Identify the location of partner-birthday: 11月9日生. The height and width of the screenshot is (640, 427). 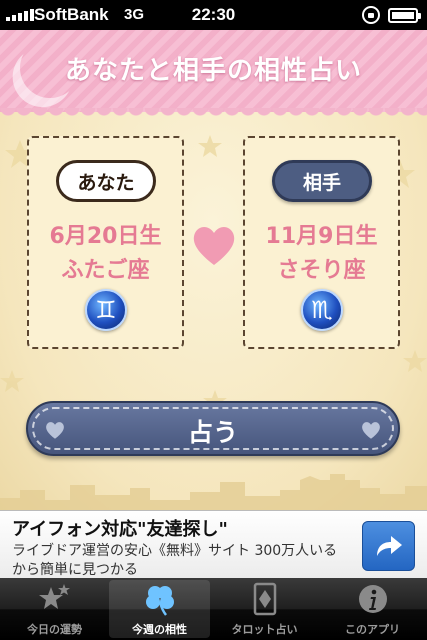
(321, 236).